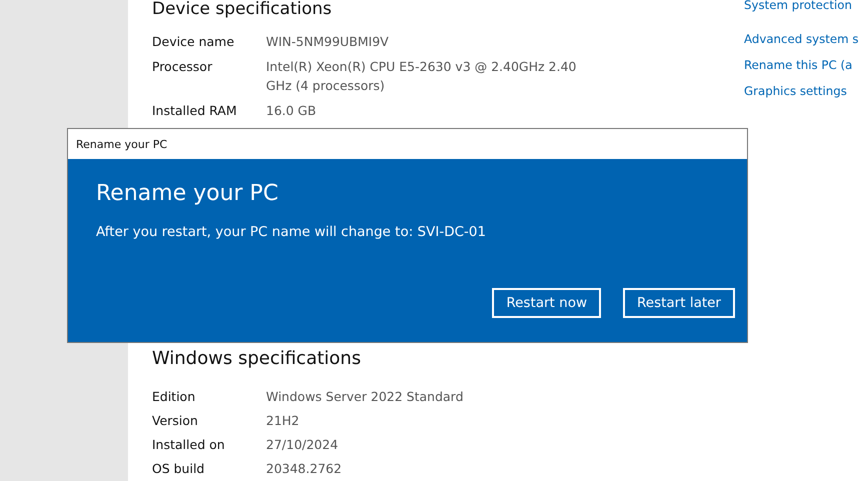  Describe the element at coordinates (283, 421) in the screenshot. I see `spec-value: 21H2` at that location.